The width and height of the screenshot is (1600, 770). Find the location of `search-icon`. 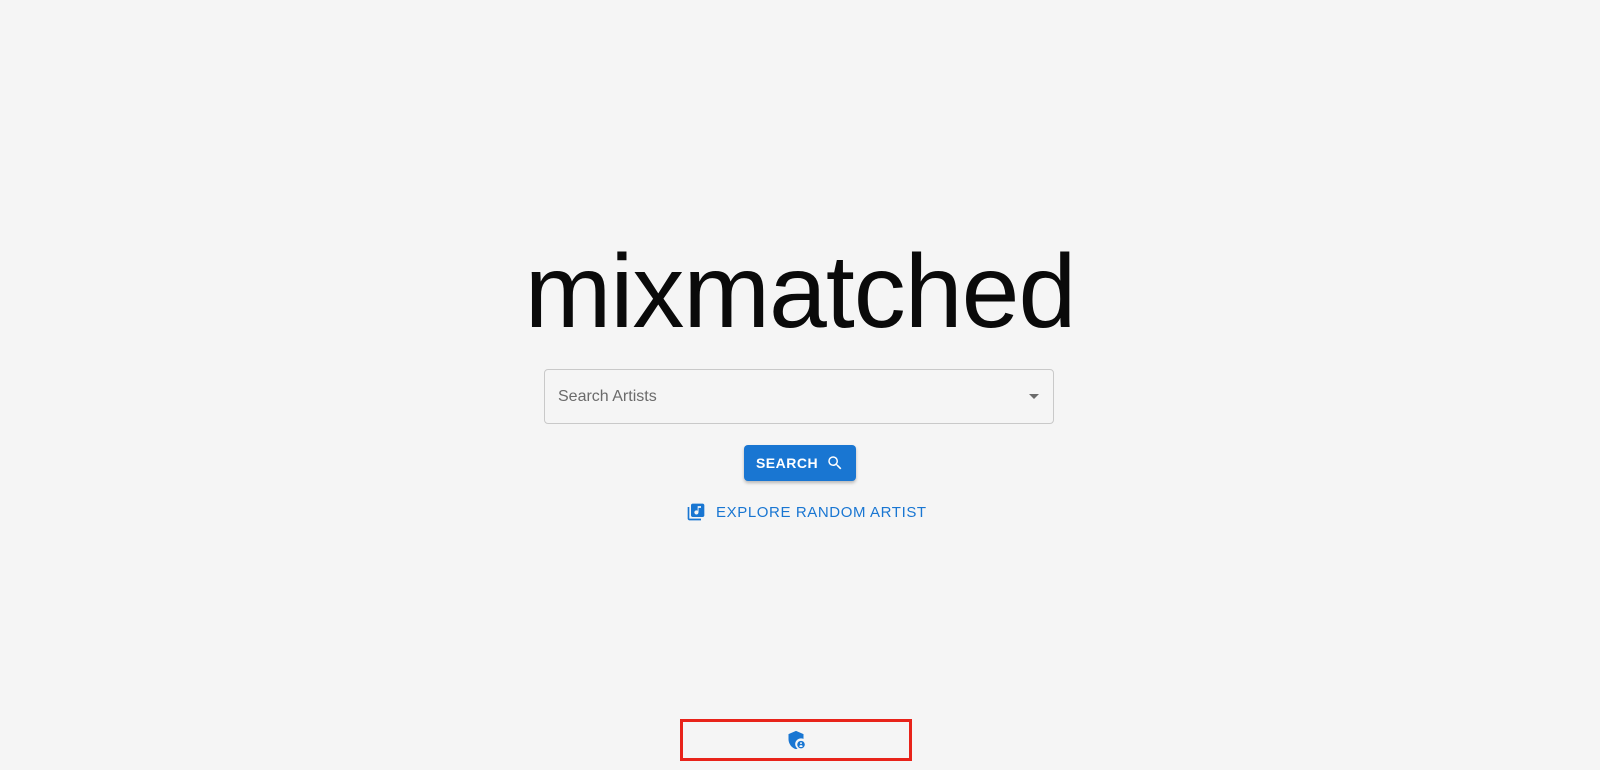

search-icon is located at coordinates (835, 463).